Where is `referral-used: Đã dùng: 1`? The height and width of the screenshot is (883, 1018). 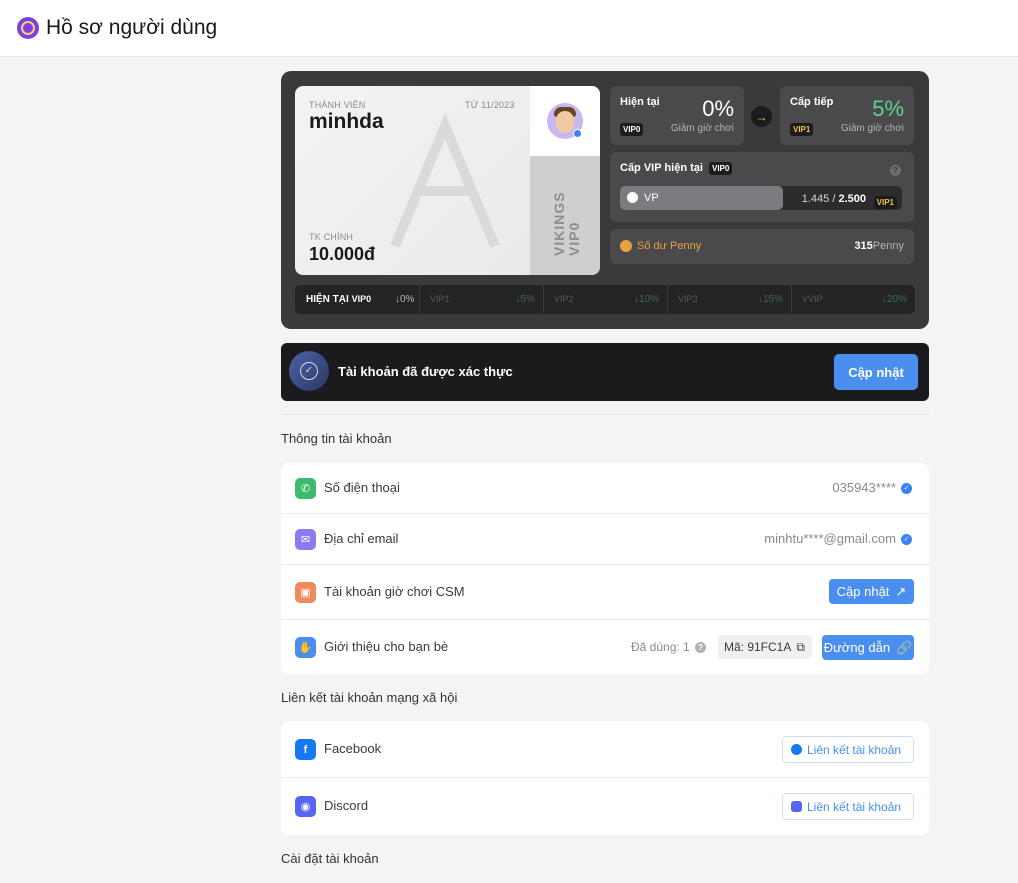
referral-used: Đã dùng: 1 is located at coordinates (660, 647).